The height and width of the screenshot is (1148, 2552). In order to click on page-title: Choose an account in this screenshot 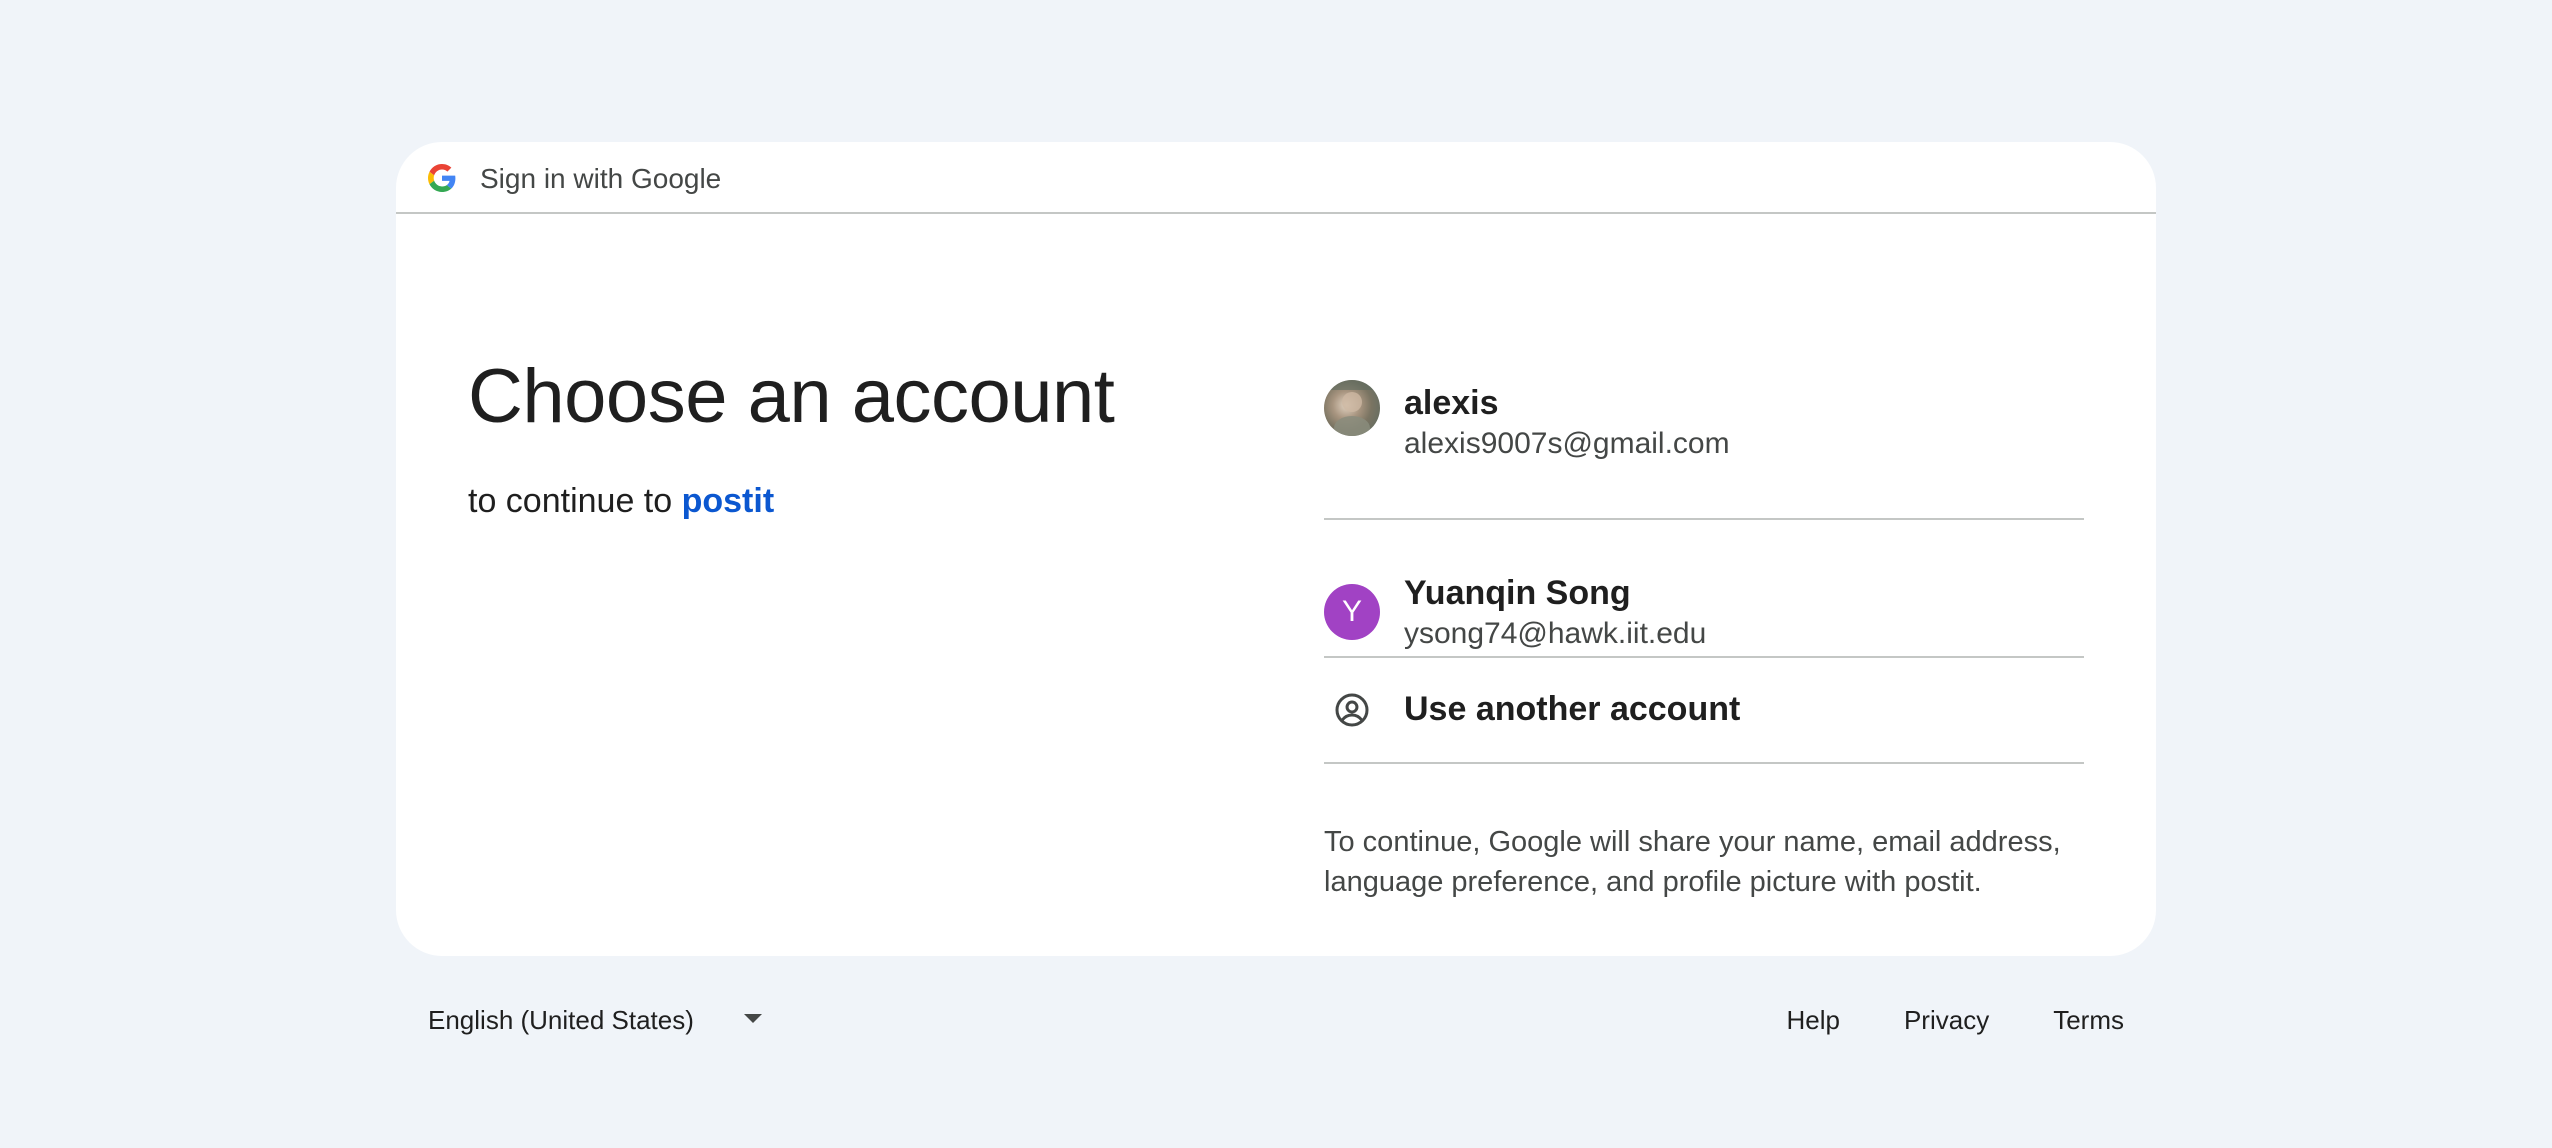, I will do `click(791, 396)`.